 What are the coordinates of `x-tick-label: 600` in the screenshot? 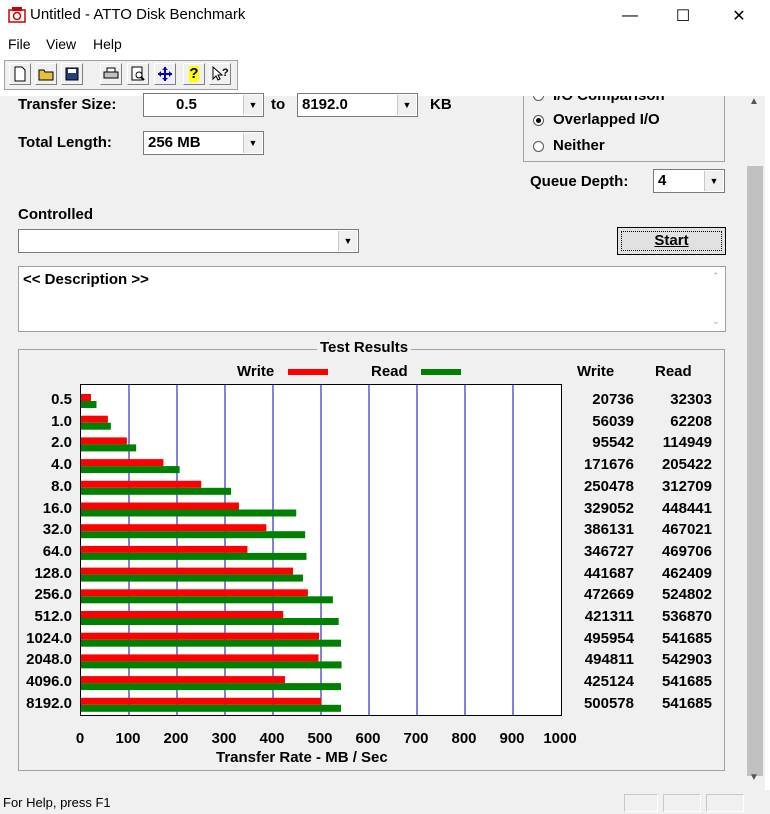 It's located at (368, 738).